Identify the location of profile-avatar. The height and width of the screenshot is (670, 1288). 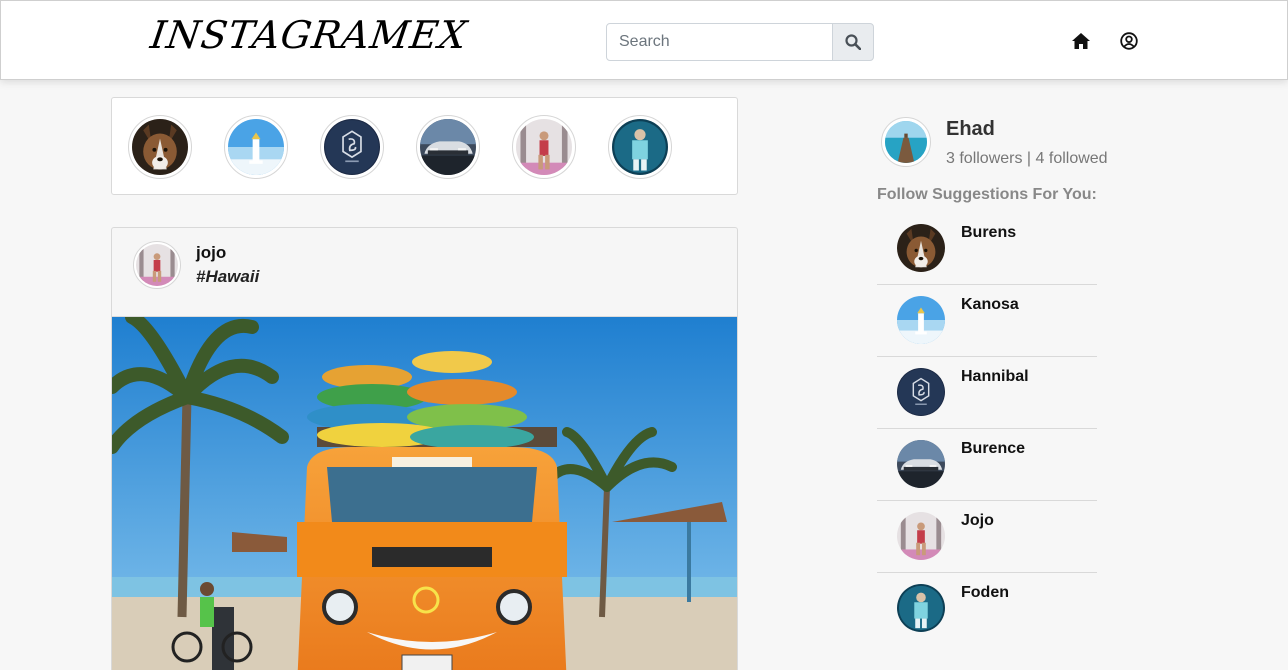
(906, 142).